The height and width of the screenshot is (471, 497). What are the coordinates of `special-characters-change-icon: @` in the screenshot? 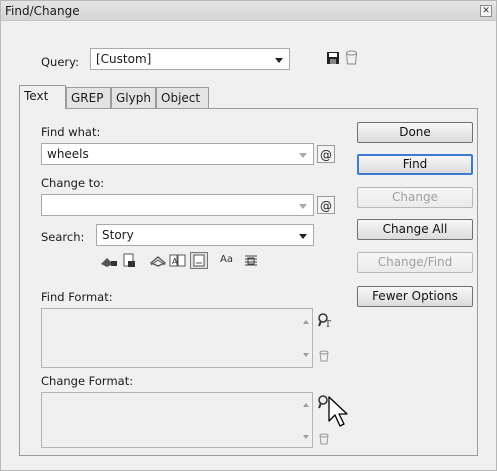 It's located at (326, 205).